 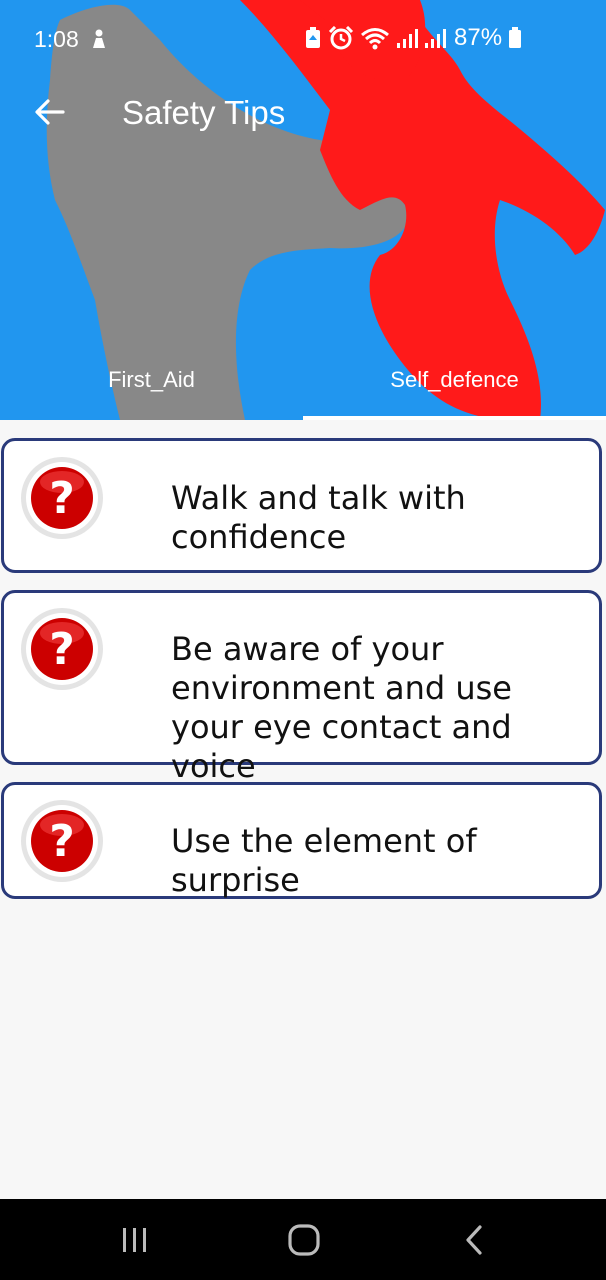 I want to click on system-nav-bar, so click(x=303, y=1239).